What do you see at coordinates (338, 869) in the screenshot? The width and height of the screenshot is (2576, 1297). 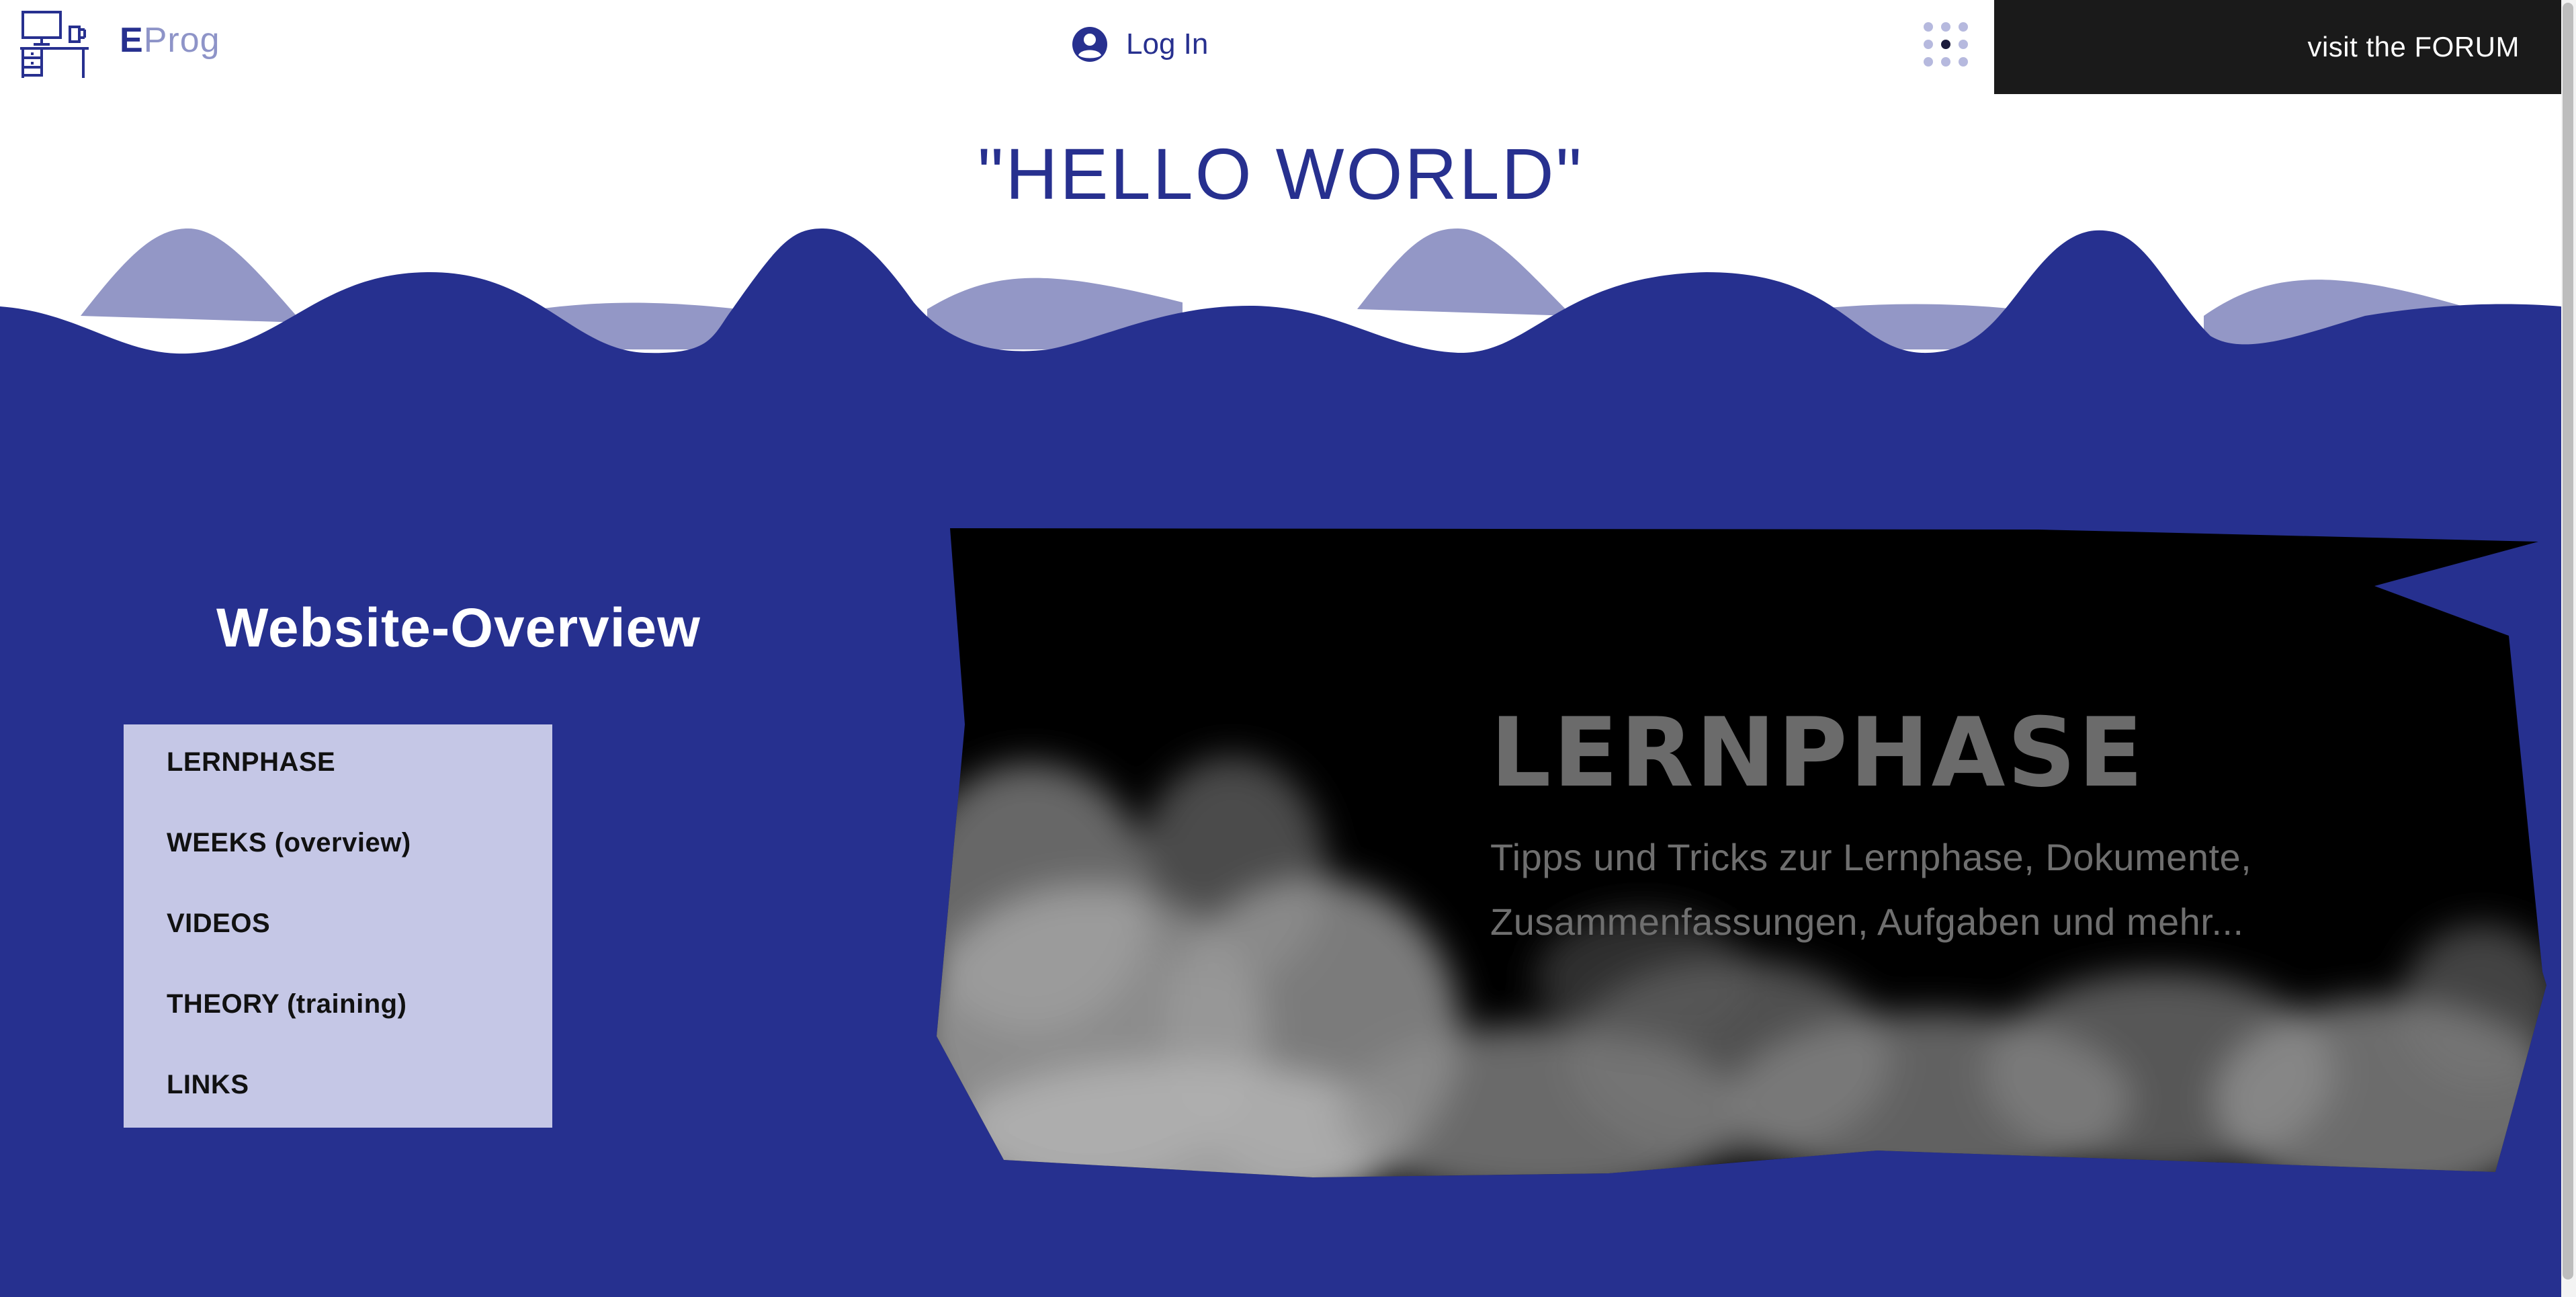 I see `overview-item-weeks: WEEKS (overview)` at bounding box center [338, 869].